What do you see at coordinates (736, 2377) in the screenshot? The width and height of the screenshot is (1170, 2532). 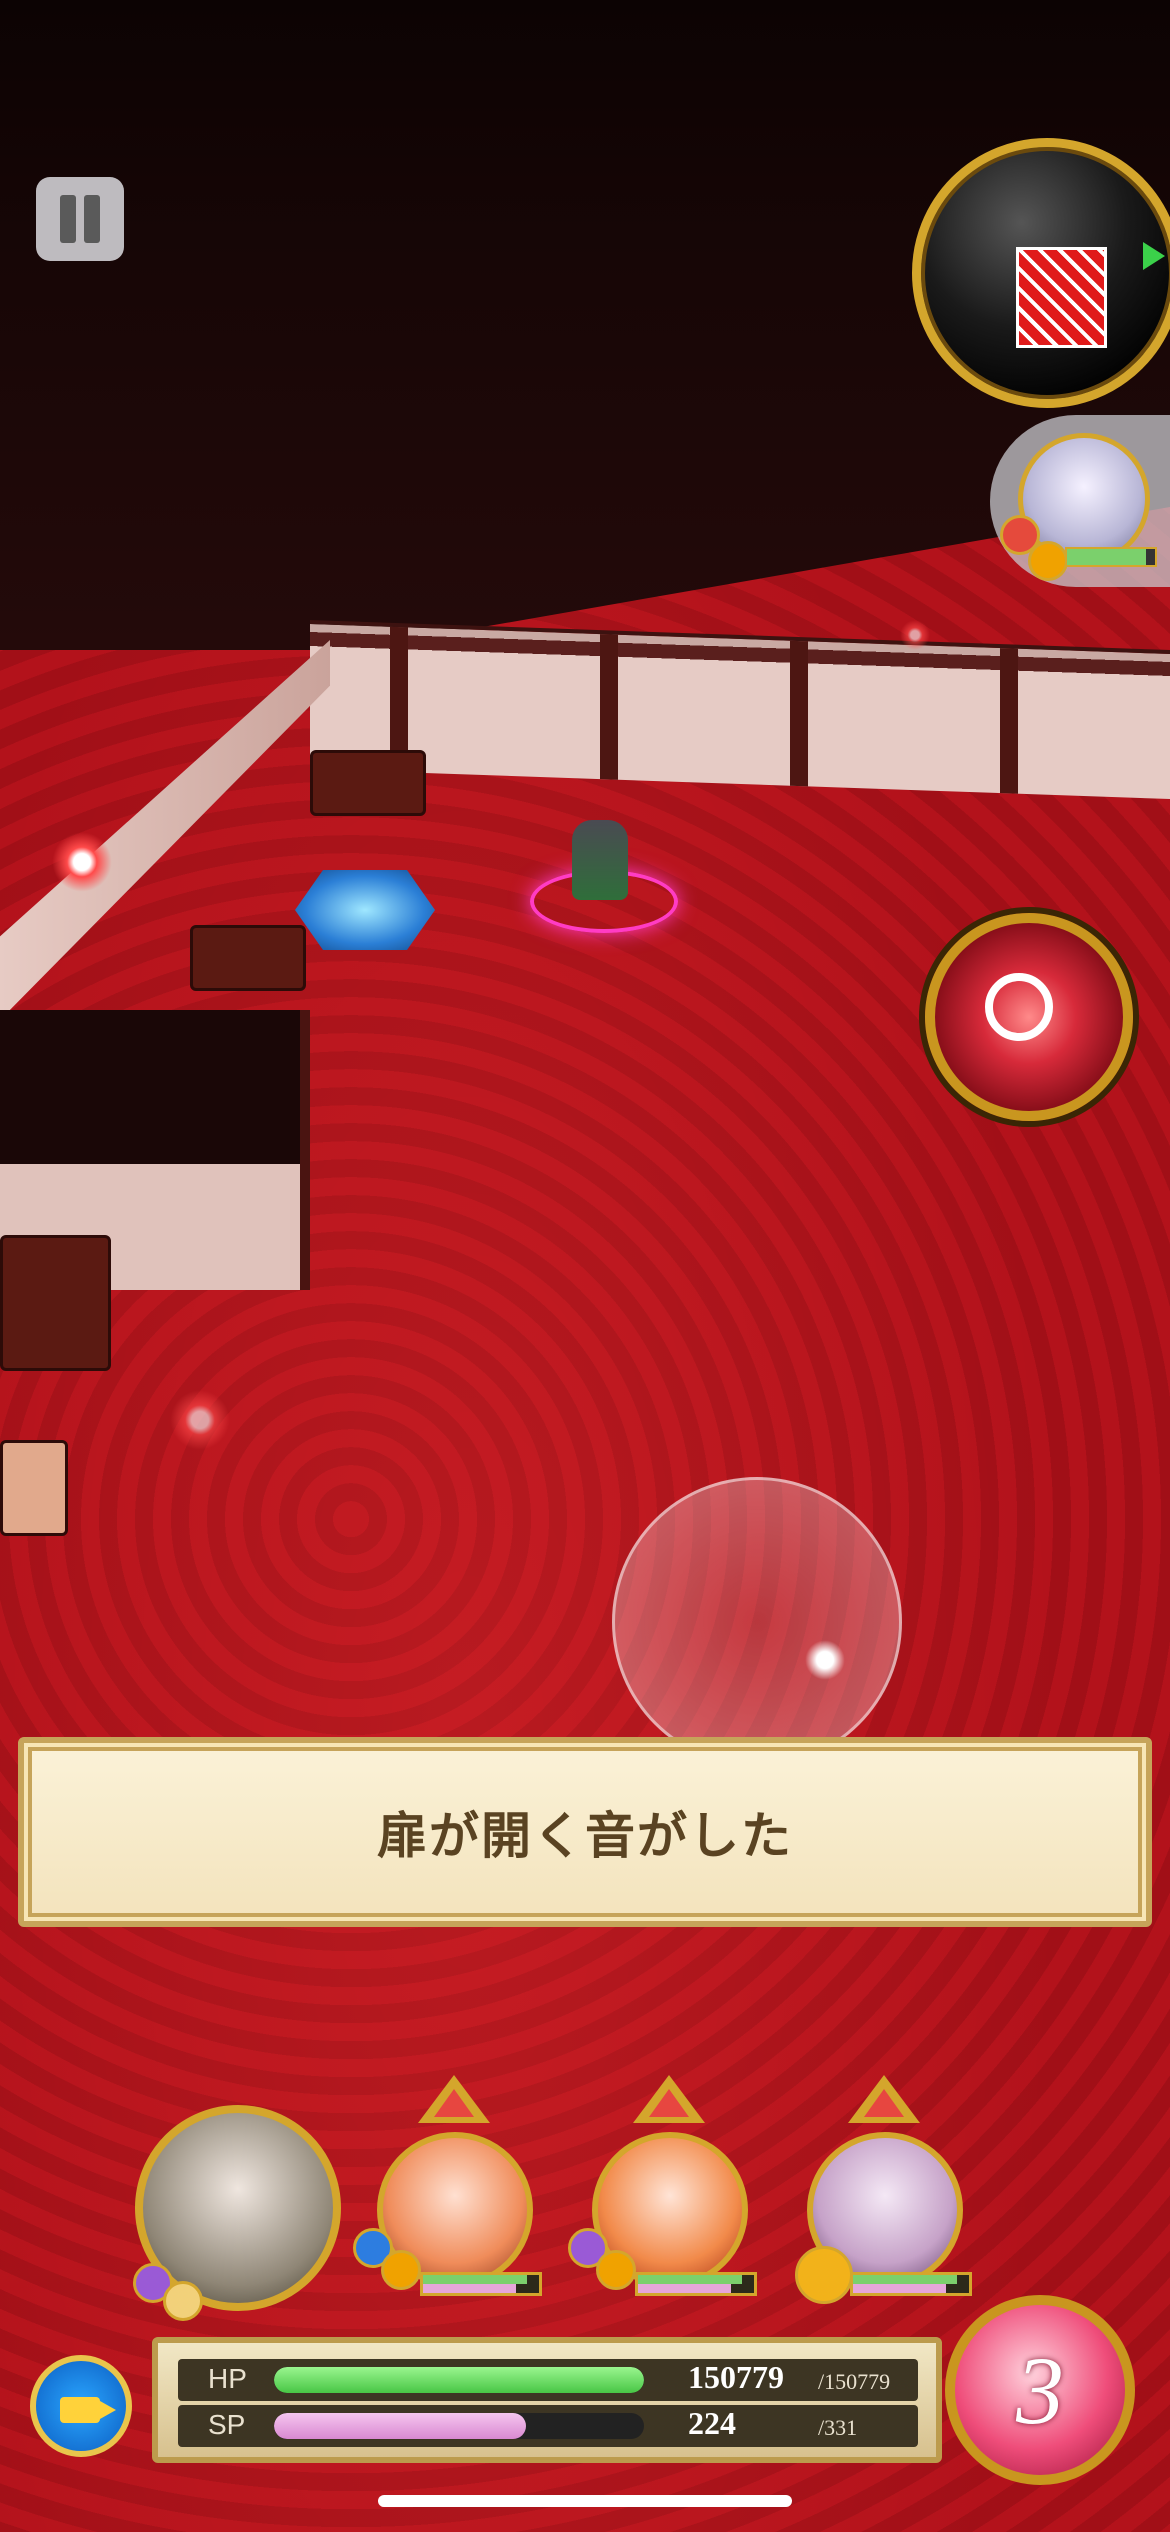 I see `hp-value: 150779` at bounding box center [736, 2377].